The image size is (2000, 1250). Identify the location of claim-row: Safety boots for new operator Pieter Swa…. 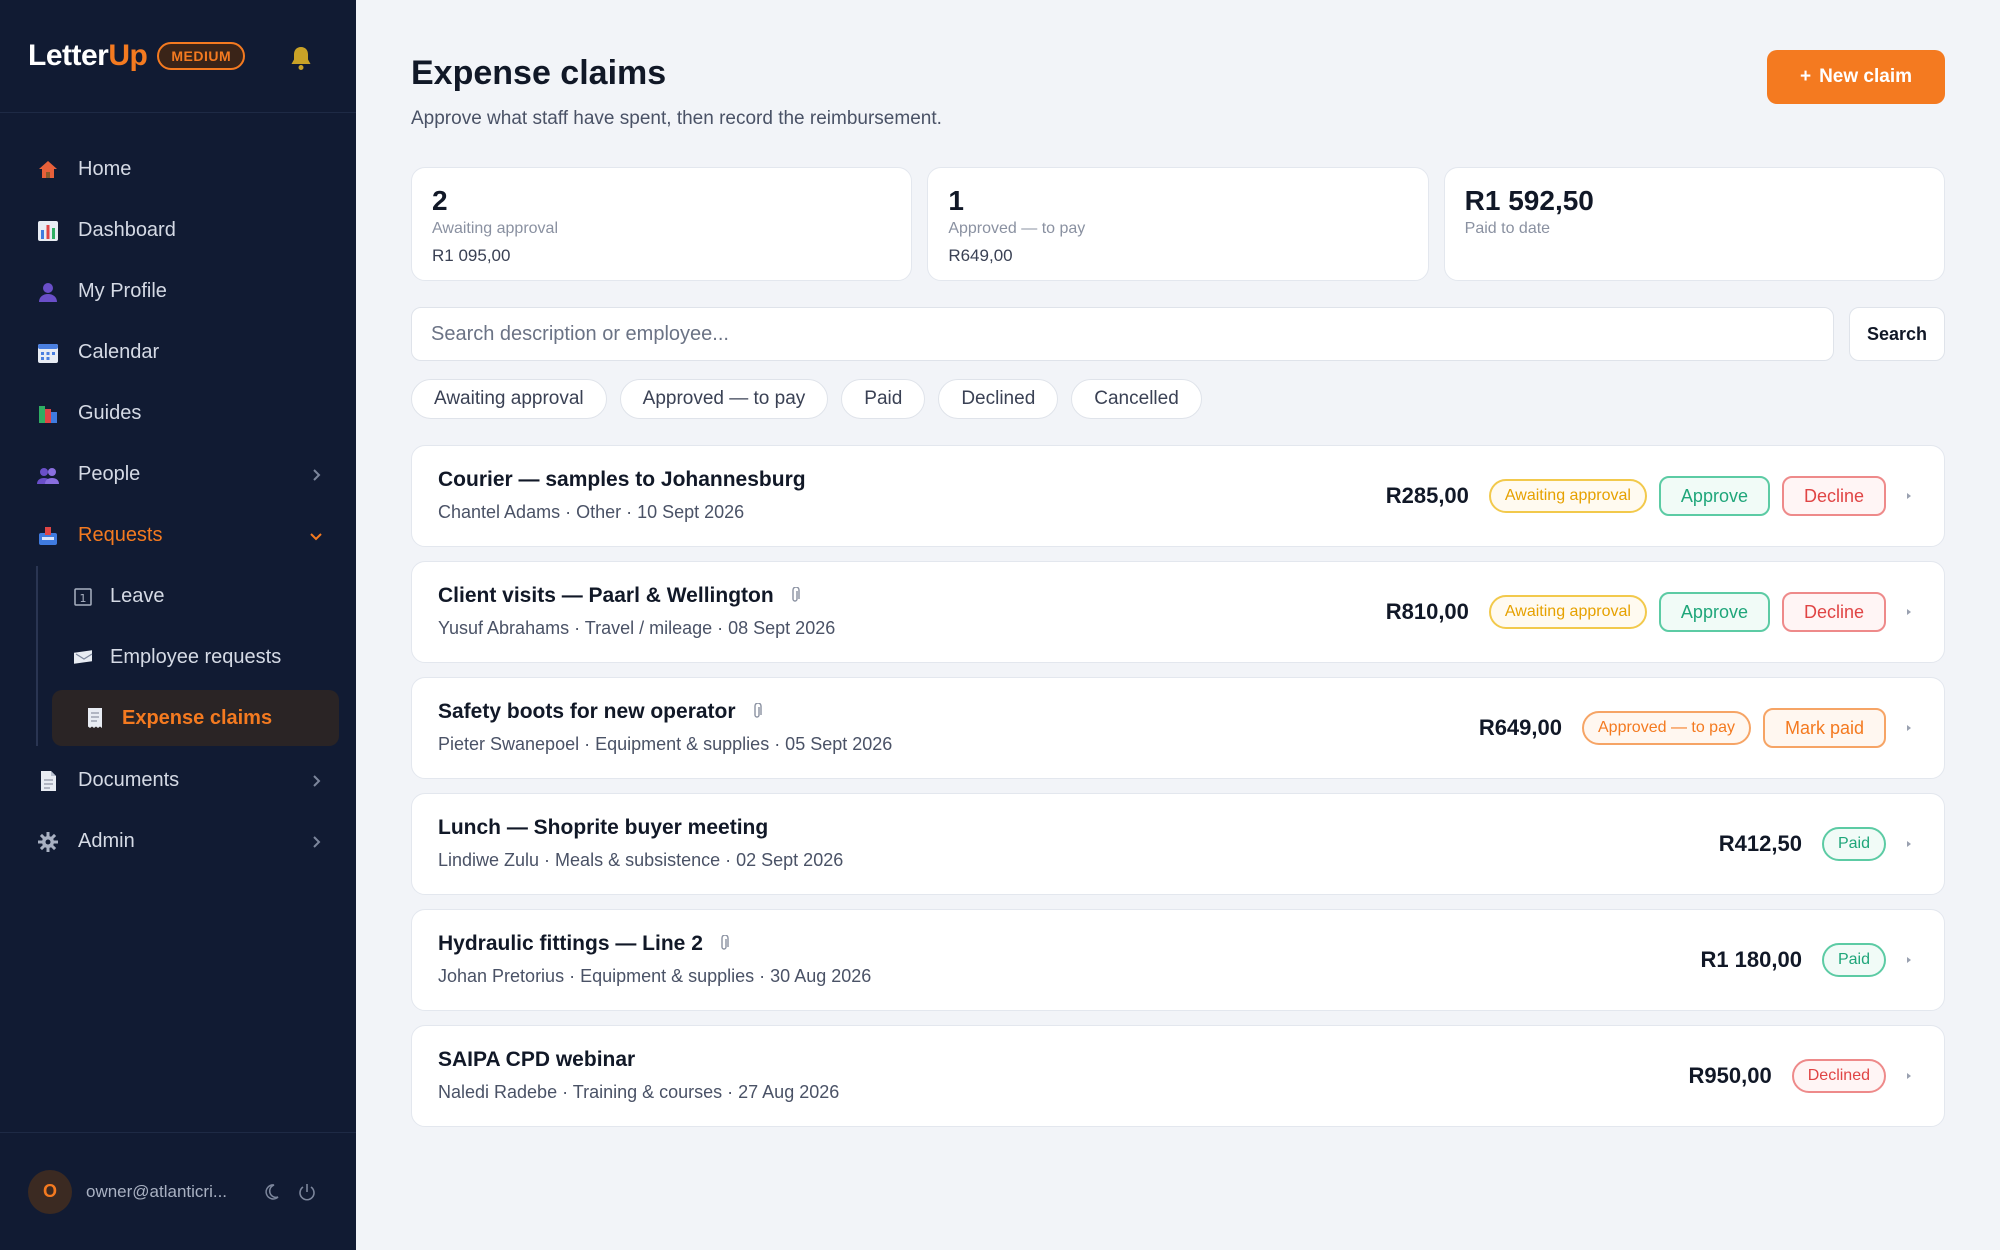
(1178, 728).